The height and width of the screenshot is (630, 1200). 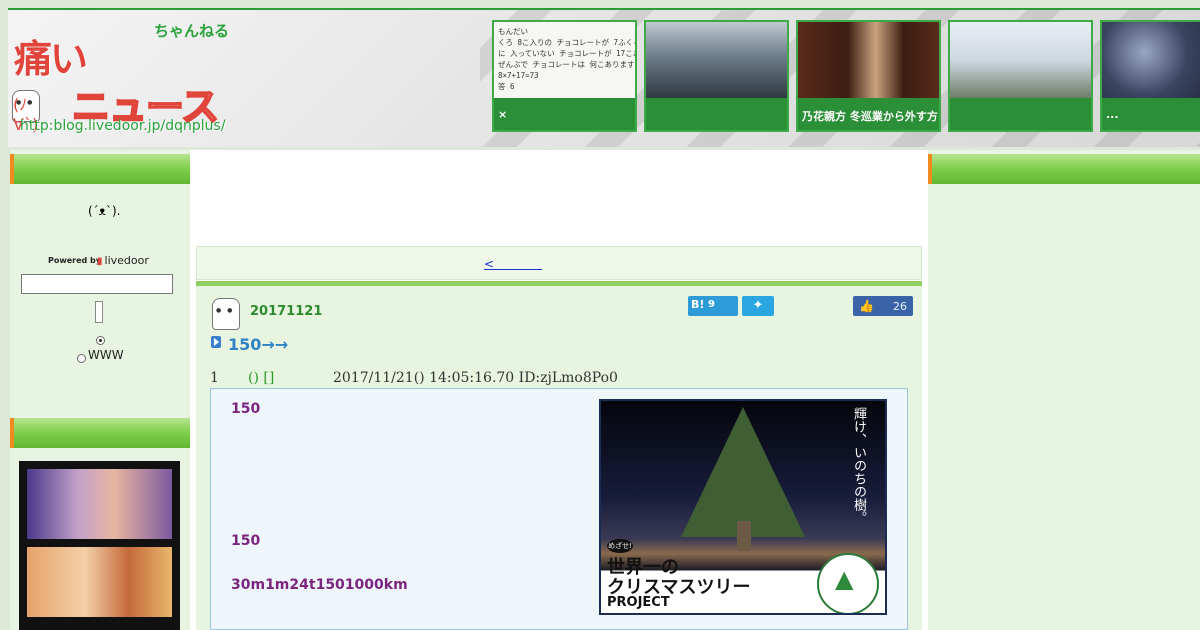 What do you see at coordinates (99, 545) in the screenshot?
I see `sidebar-ad-image` at bounding box center [99, 545].